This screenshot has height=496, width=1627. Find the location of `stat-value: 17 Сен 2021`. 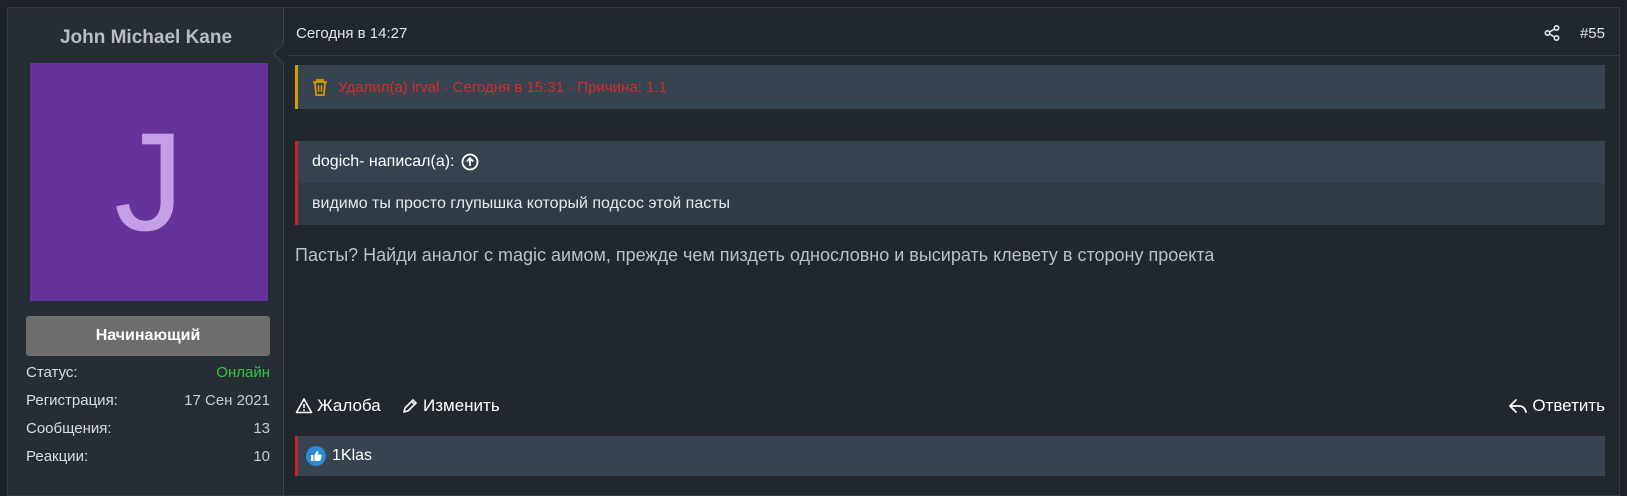

stat-value: 17 Сен 2021 is located at coordinates (227, 400).